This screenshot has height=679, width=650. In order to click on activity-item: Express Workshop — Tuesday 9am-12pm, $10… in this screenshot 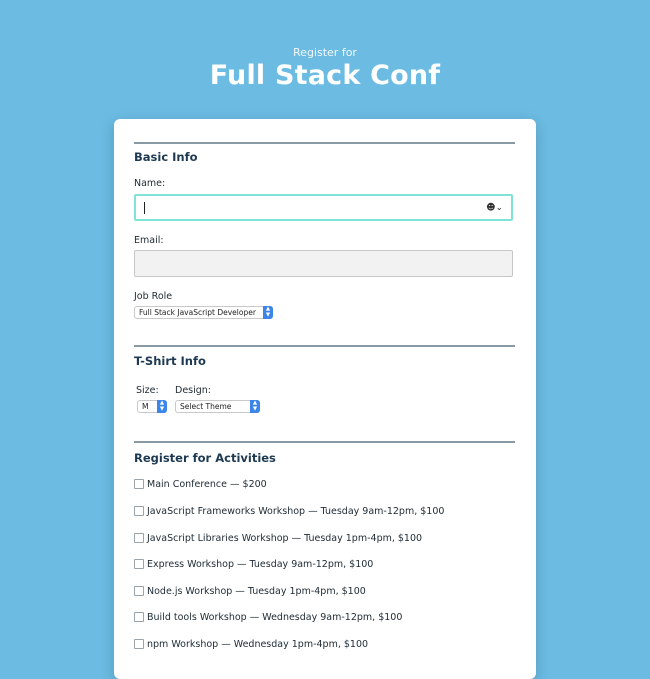, I will do `click(253, 564)`.